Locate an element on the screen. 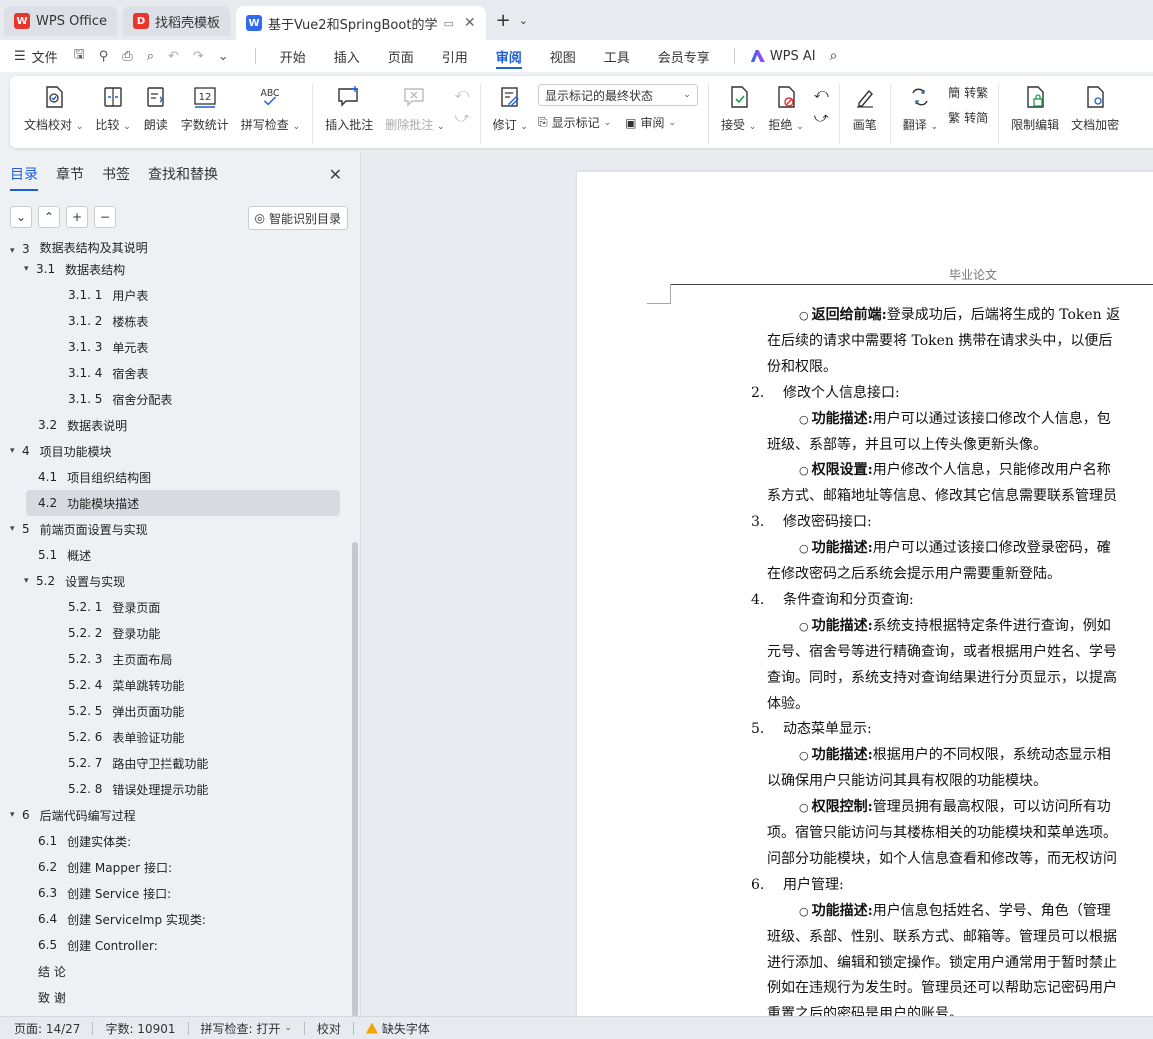 This screenshot has height=1039, width=1153. toc-item: 5.2. 2 登录功能 is located at coordinates (176, 633).